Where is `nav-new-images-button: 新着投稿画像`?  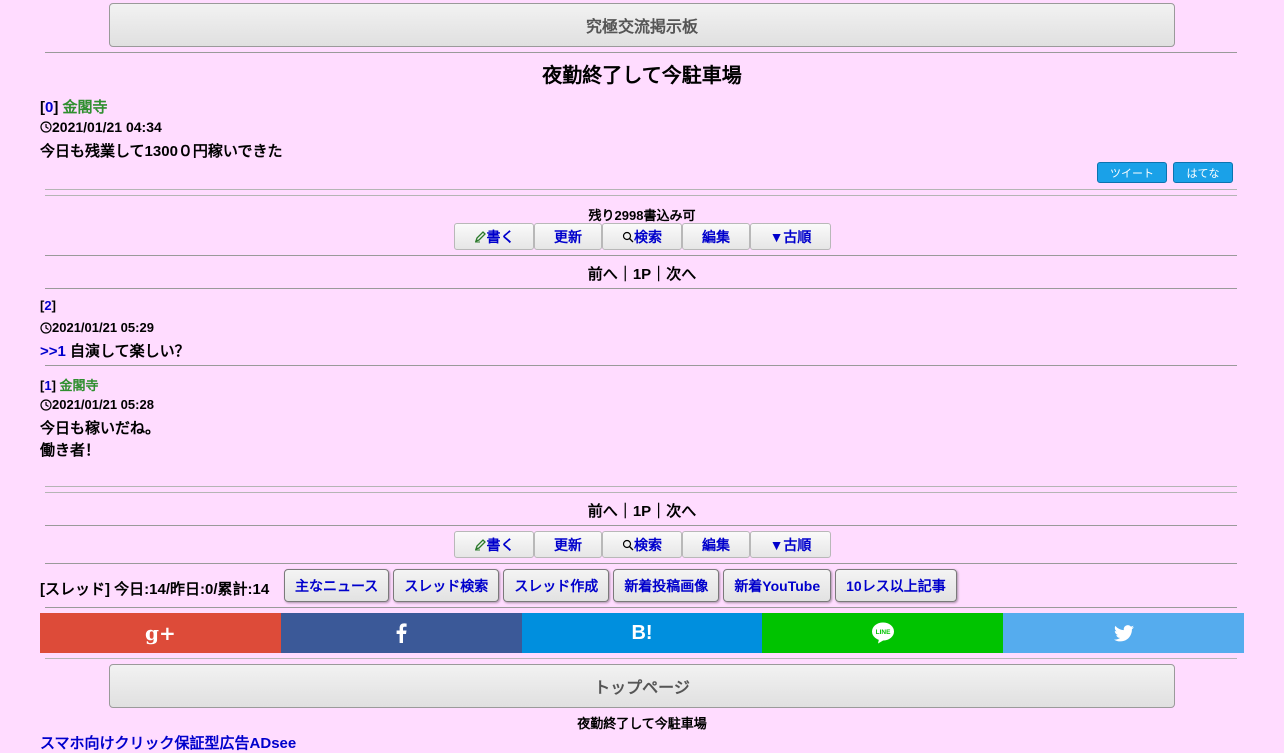
nav-new-images-button: 新着投稿画像 is located at coordinates (666, 585).